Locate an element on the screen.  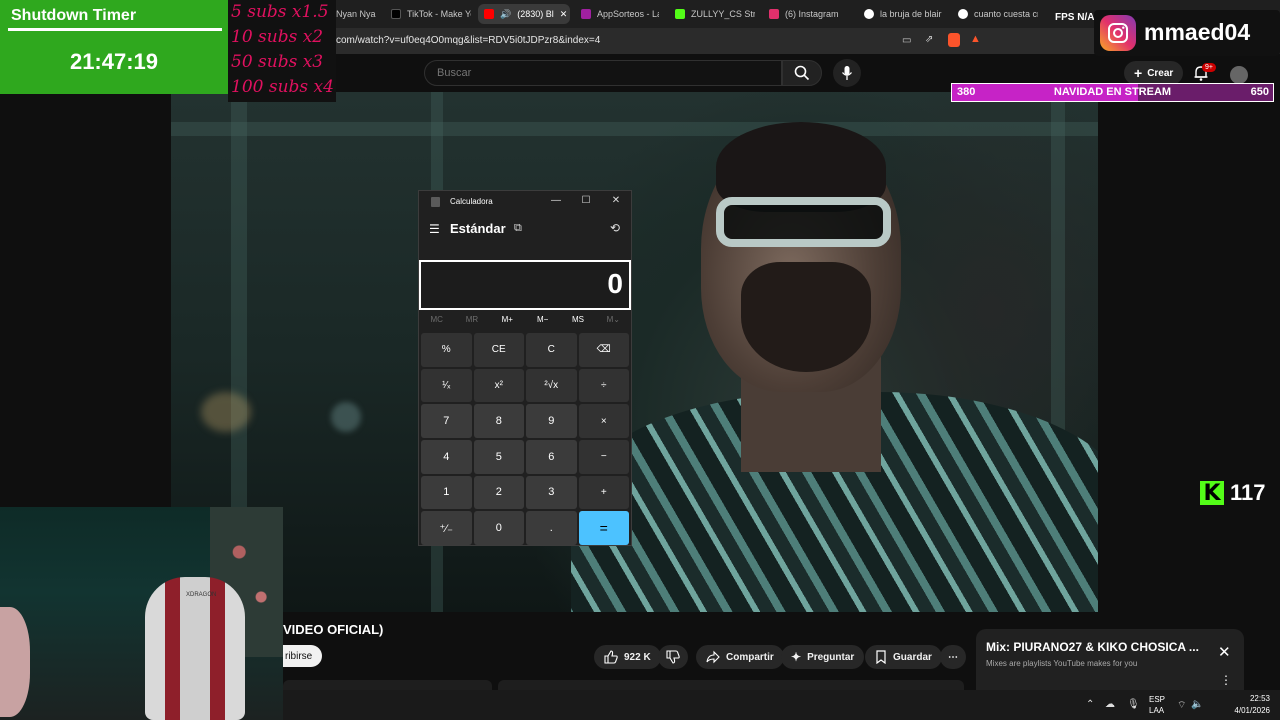
clear-button: C is located at coordinates (551, 350).